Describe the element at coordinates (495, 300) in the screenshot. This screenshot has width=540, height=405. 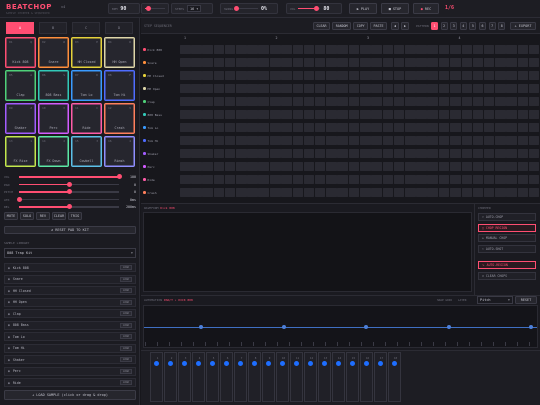
I see `automation-param-select: Pitch ▾` at that location.